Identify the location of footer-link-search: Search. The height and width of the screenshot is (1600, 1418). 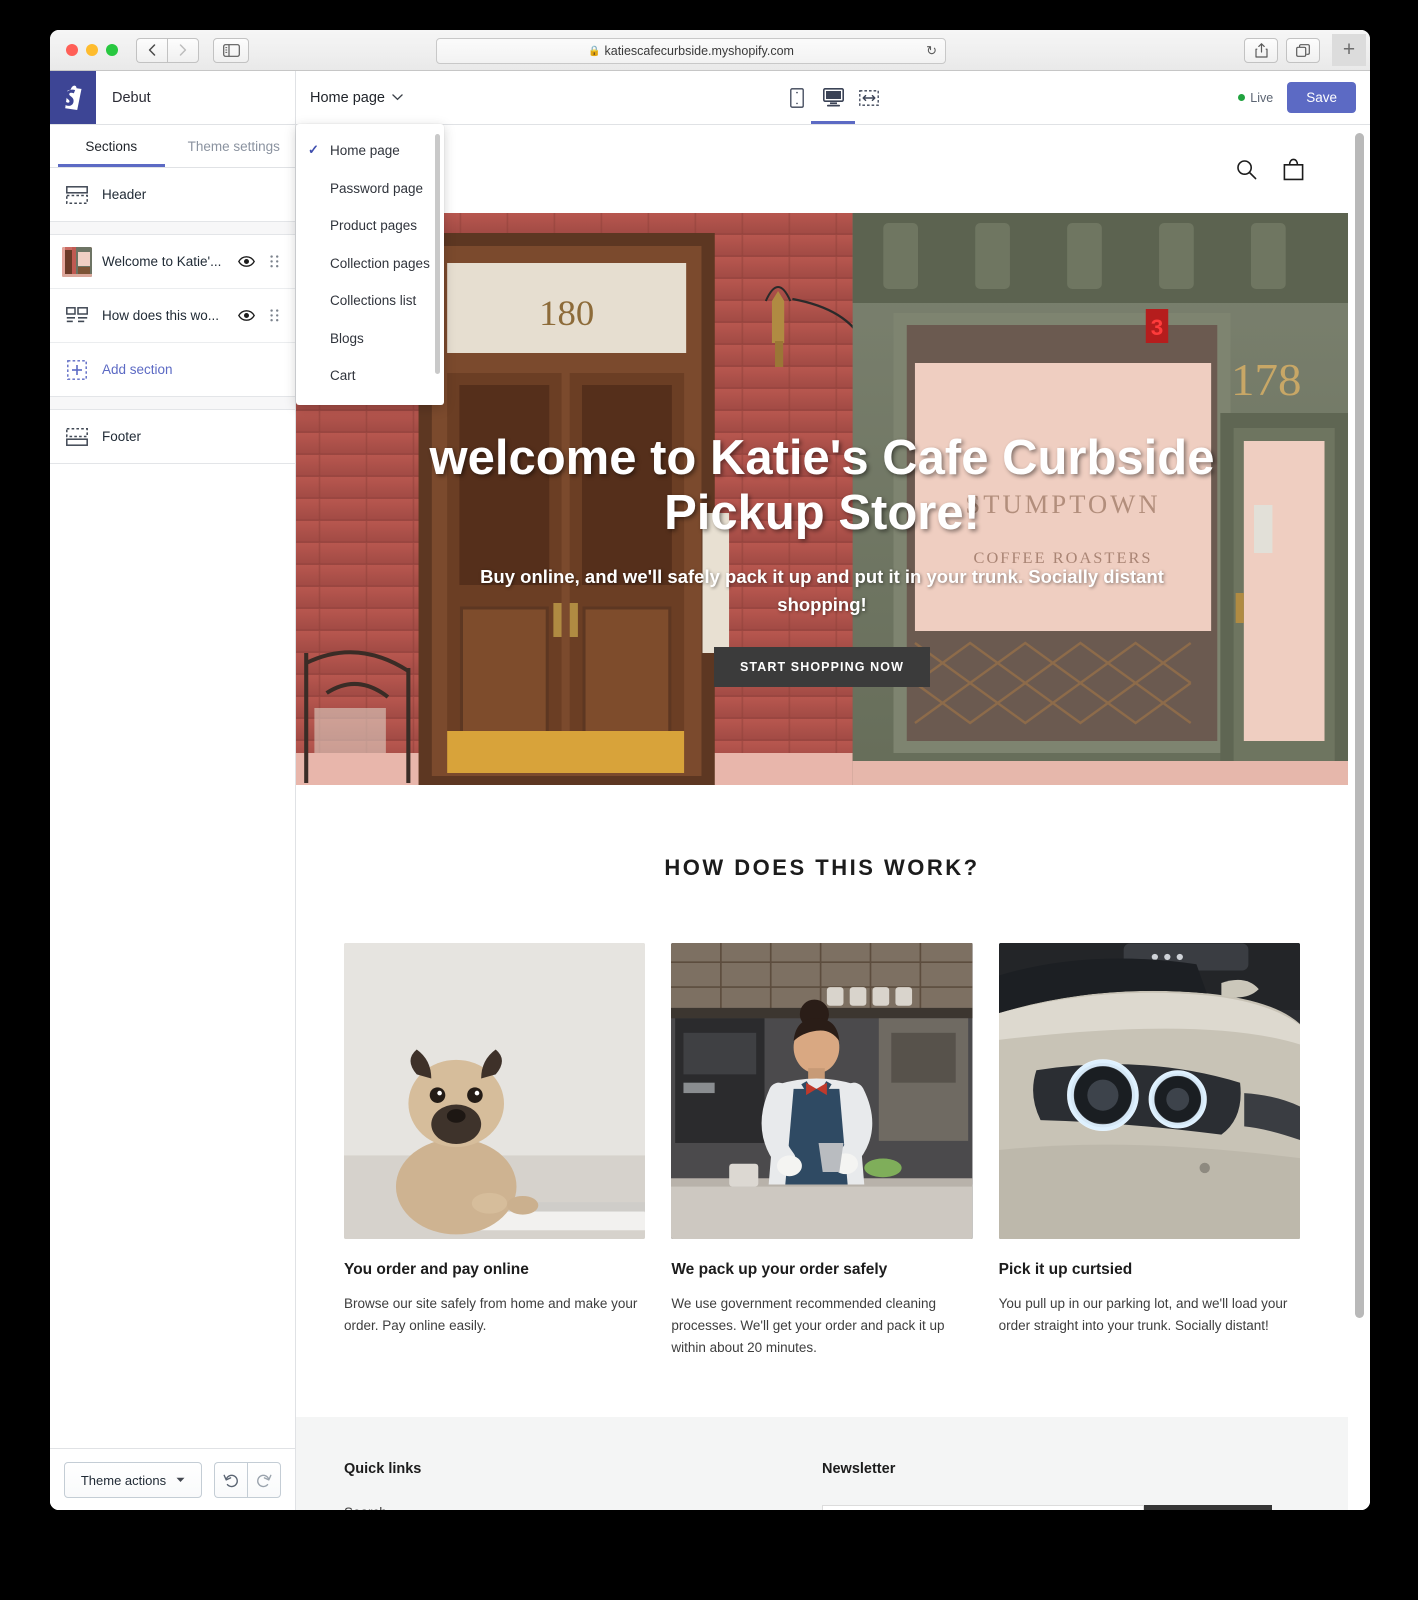
(583, 1507).